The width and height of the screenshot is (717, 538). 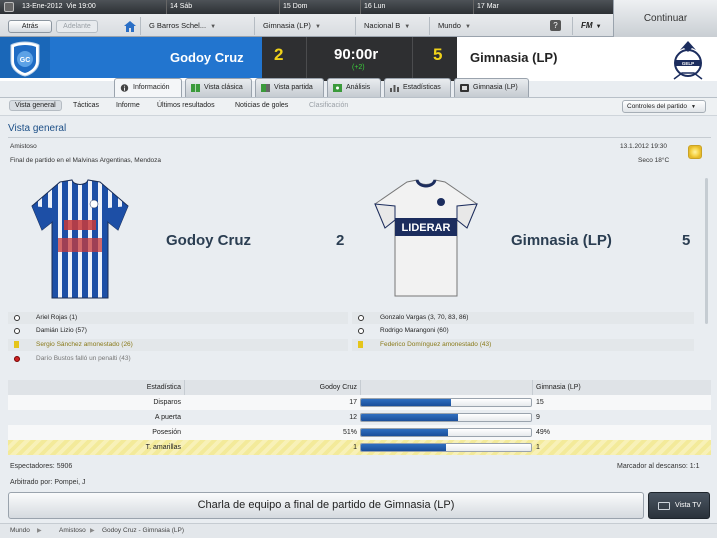 What do you see at coordinates (265, 88) in the screenshot?
I see `split-pitch-icon` at bounding box center [265, 88].